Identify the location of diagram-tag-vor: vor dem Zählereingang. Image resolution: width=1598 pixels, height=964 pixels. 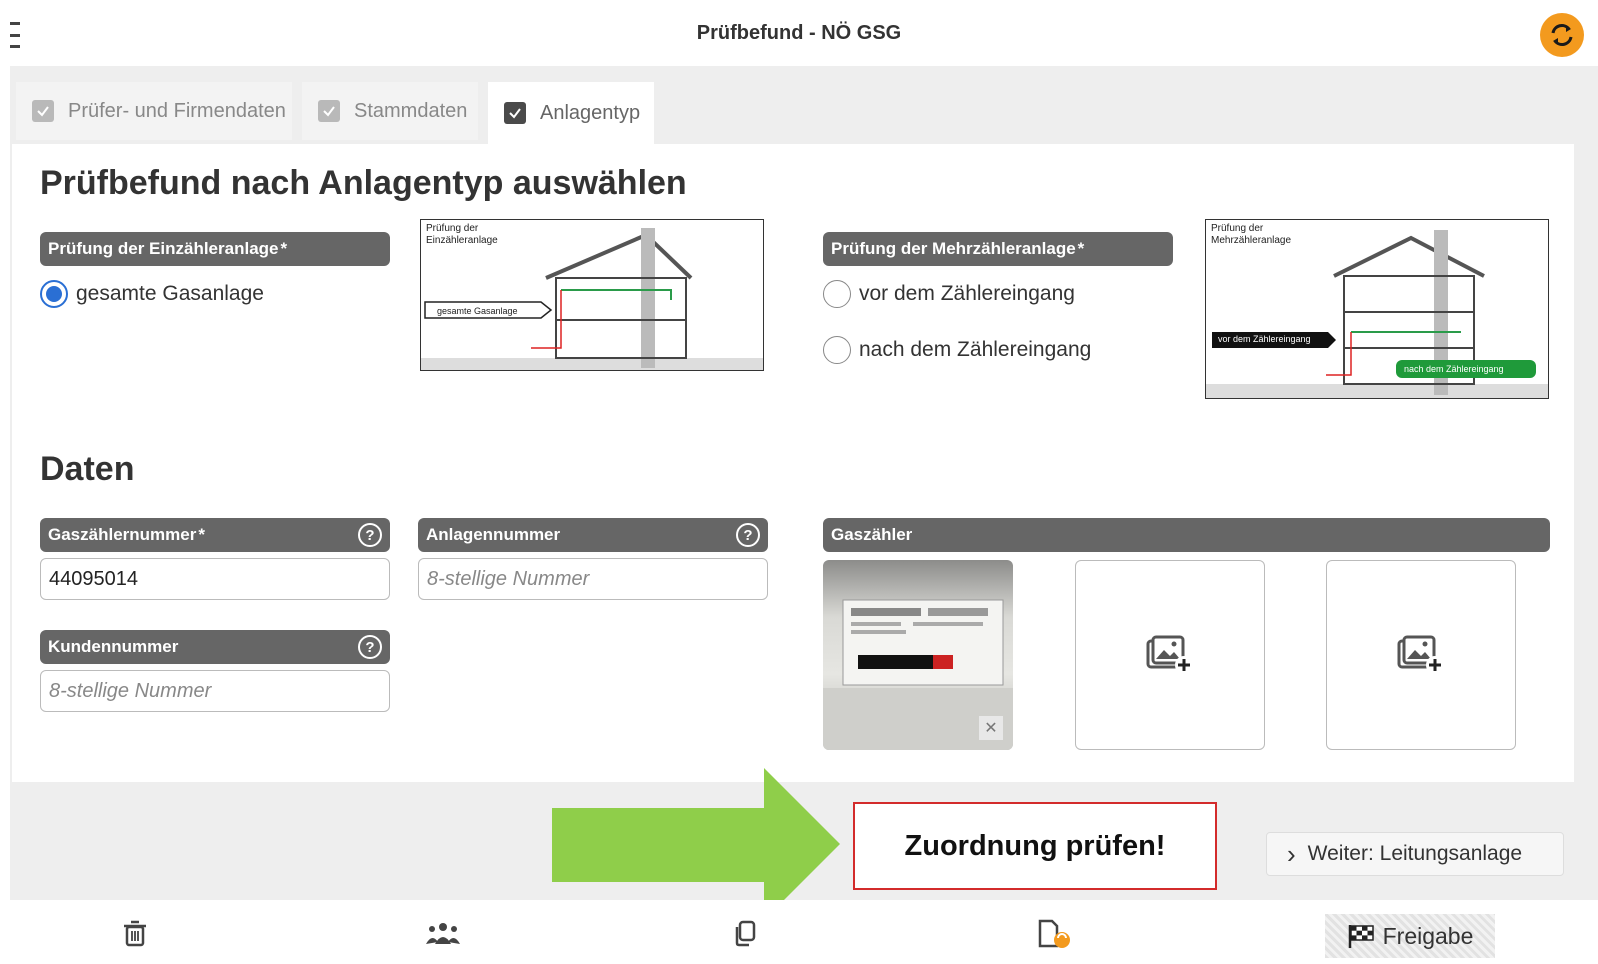
(1264, 339).